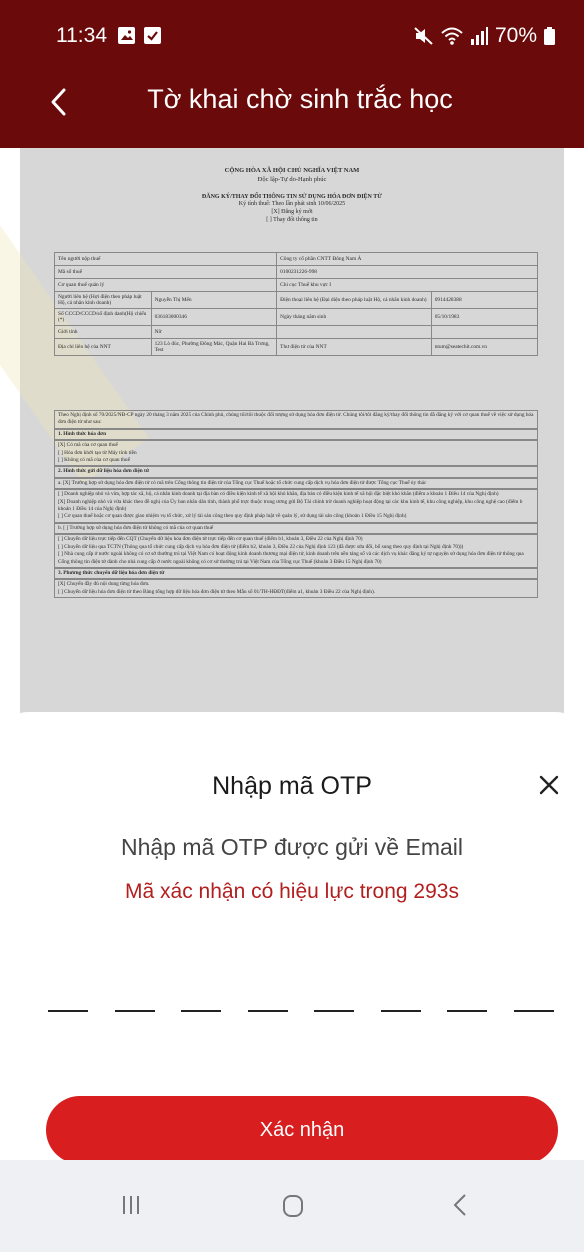  Describe the element at coordinates (292, 891) in the screenshot. I see `otp-timer: Mã xác nhận có hiệu lực trong 293s` at that location.